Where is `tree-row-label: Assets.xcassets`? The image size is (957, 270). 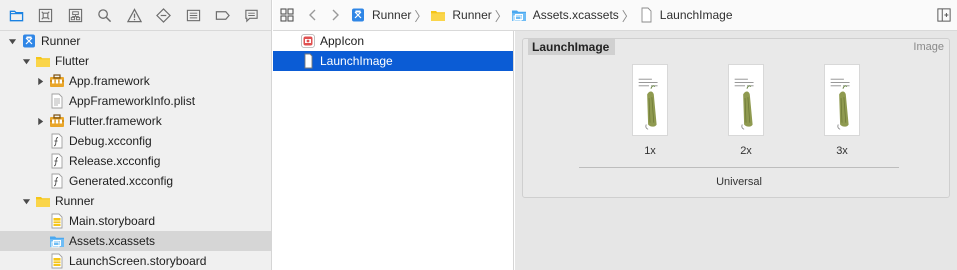
tree-row-label: Assets.xcassets is located at coordinates (112, 241).